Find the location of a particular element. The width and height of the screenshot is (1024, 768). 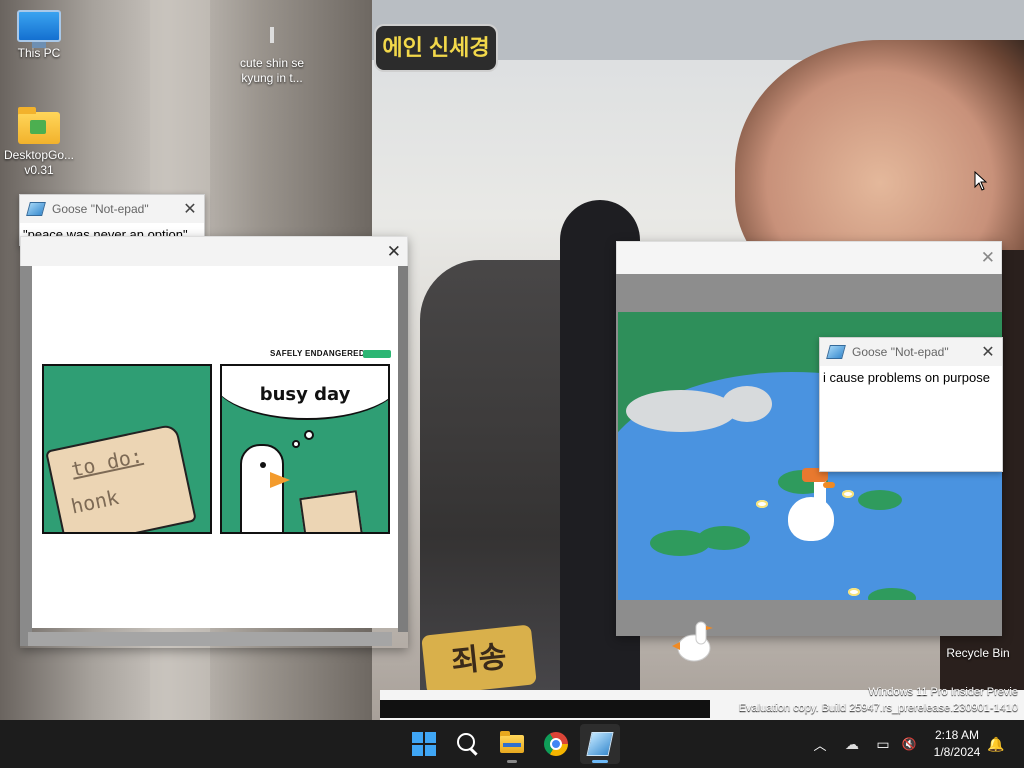

volume-muted-icon: 🔇 is located at coordinates (909, 744).